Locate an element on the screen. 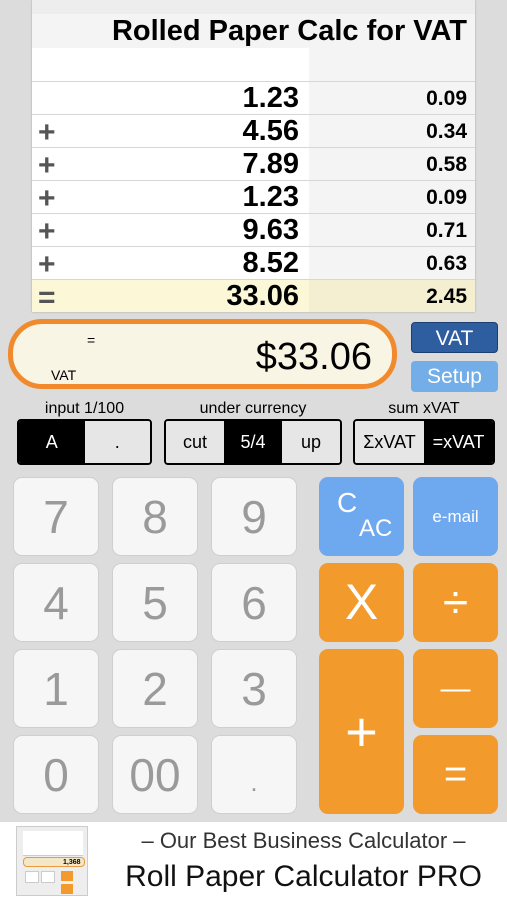 The height and width of the screenshot is (900, 507). key-4: 4 is located at coordinates (56, 602).